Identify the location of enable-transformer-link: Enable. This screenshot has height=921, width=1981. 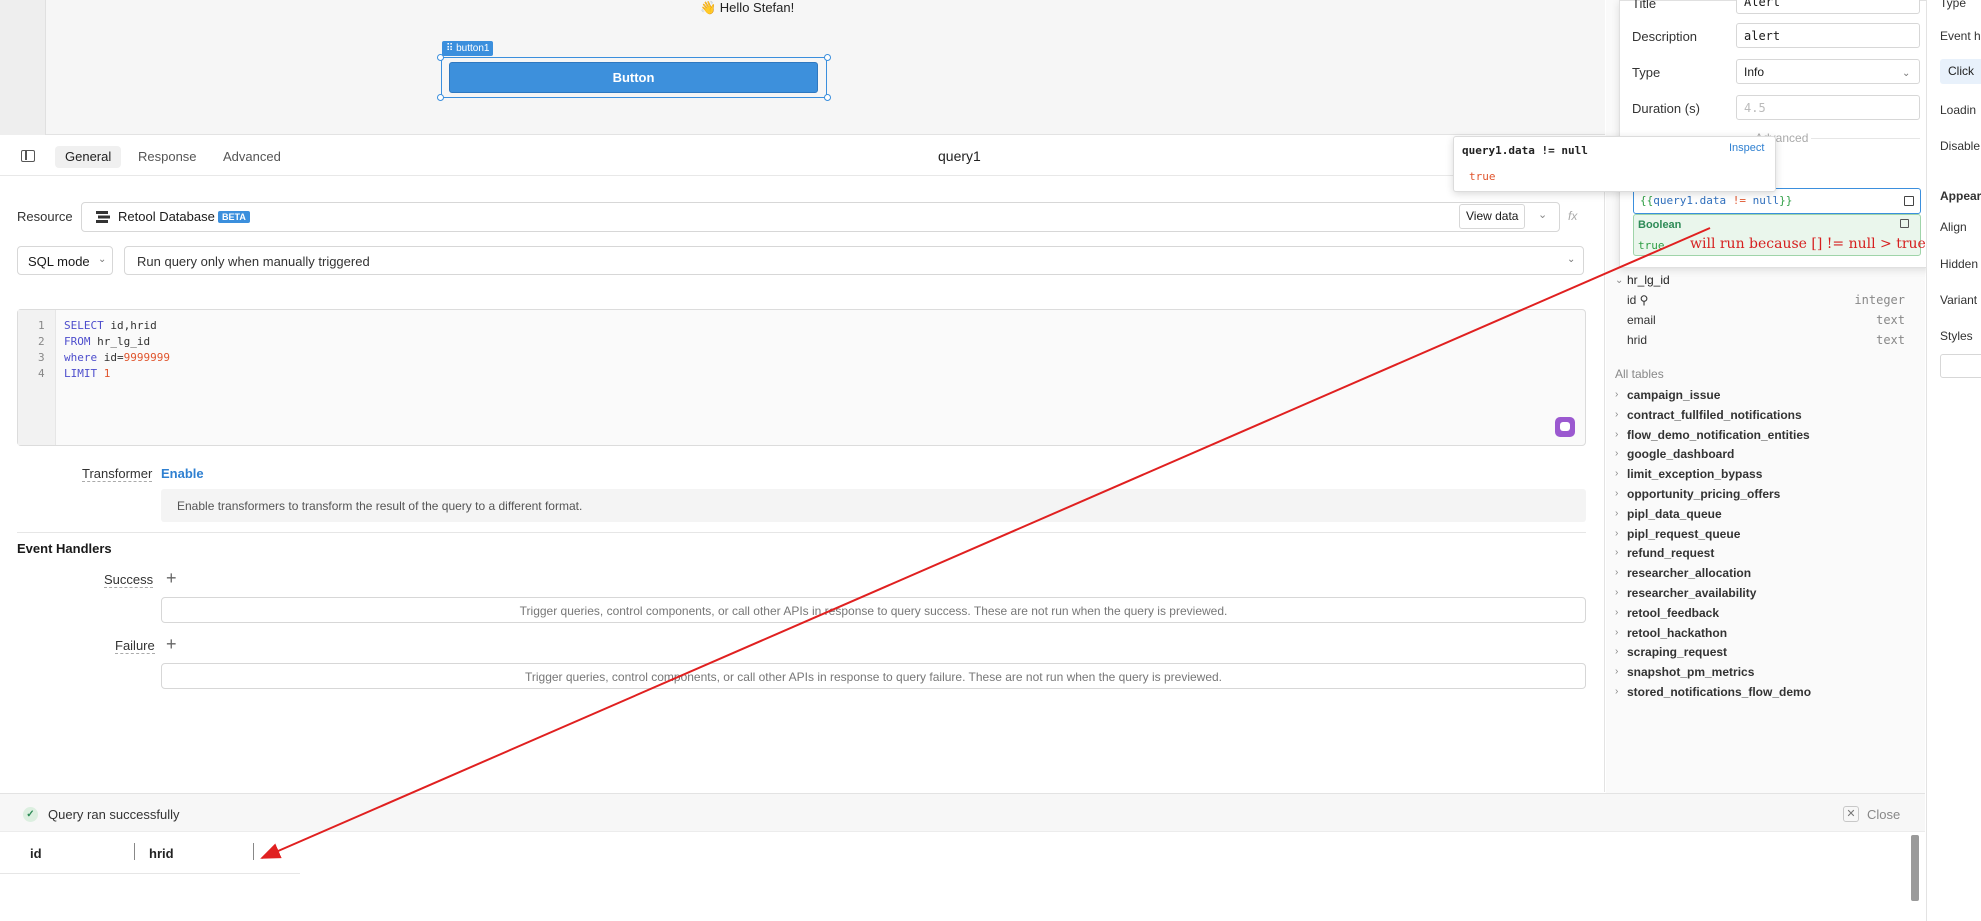
(182, 473).